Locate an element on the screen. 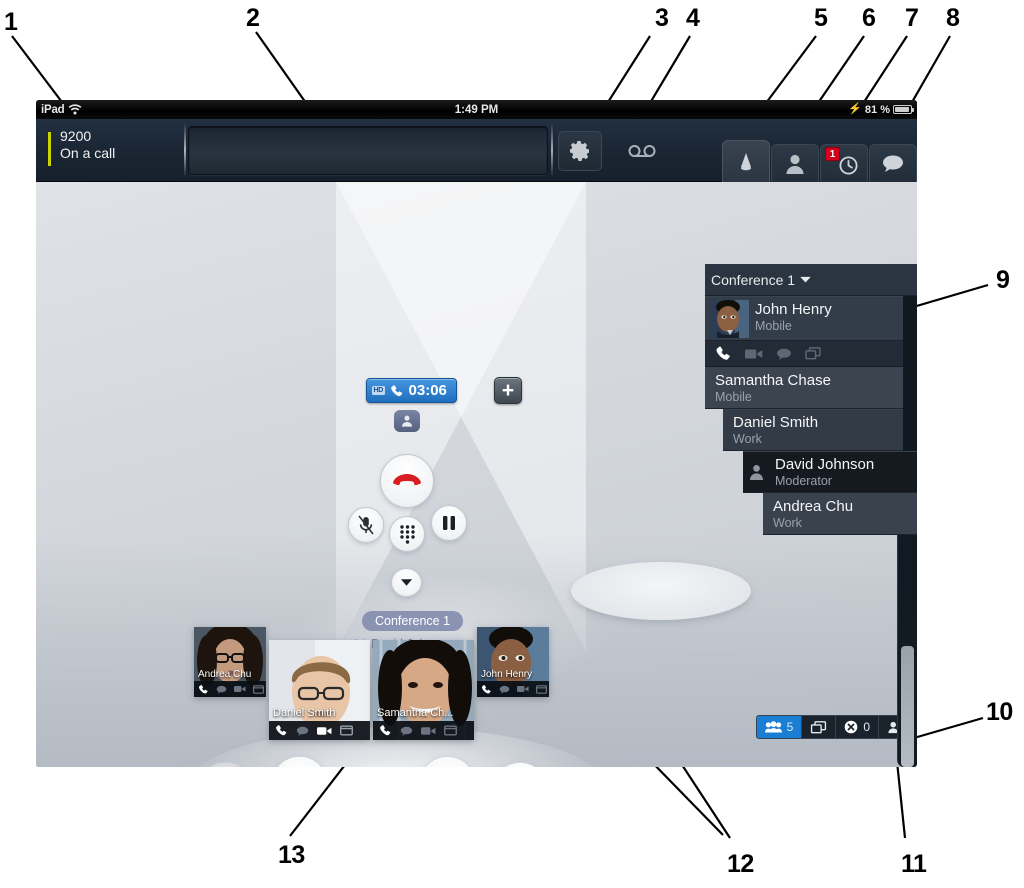 This screenshot has height=888, width=1024. tab-messages is located at coordinates (893, 163).